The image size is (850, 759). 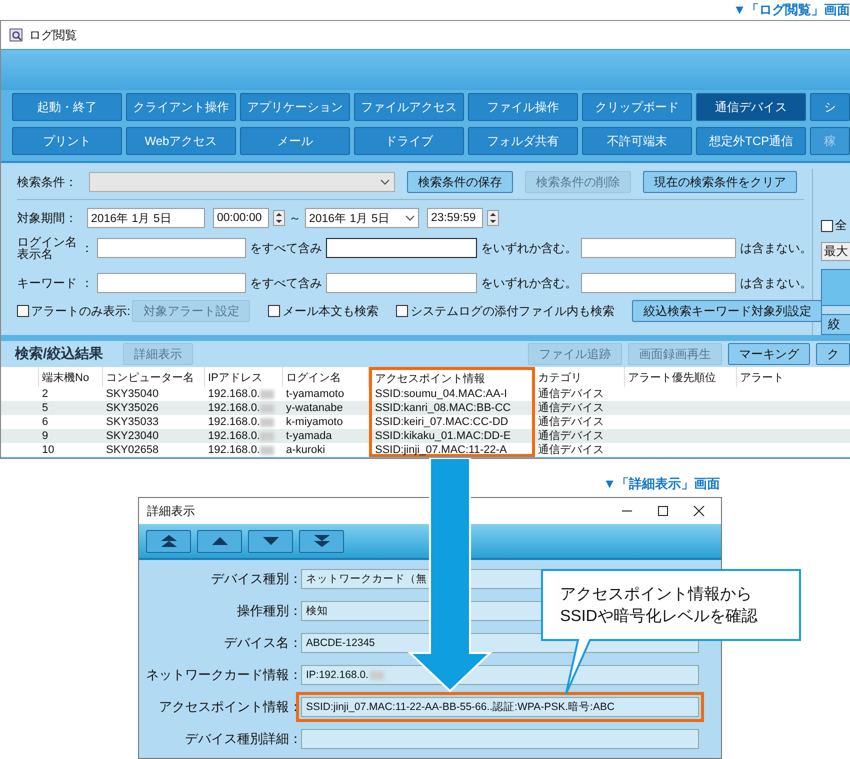 What do you see at coordinates (523, 107) in the screenshot?
I see `category-tab: ファイル操作` at bounding box center [523, 107].